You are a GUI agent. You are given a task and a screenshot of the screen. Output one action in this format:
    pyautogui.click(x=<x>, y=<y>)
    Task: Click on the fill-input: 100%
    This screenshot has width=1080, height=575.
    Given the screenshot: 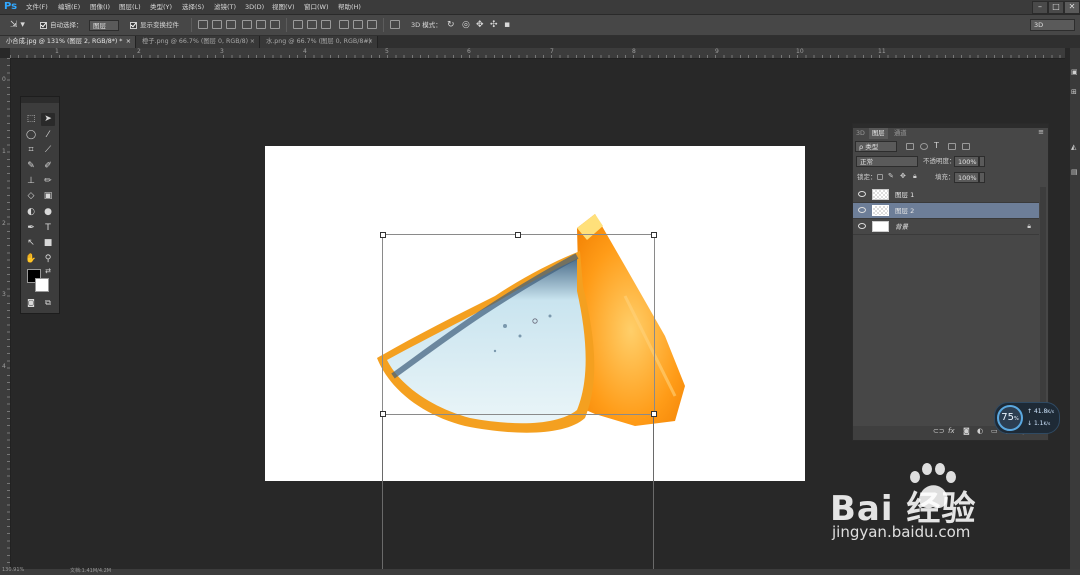 What is the action you would take?
    pyautogui.click(x=966, y=177)
    